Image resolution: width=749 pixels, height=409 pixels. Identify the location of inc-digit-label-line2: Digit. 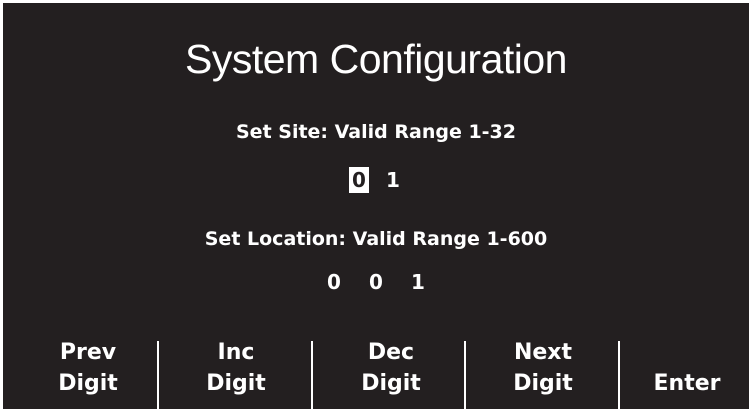
(236, 383).